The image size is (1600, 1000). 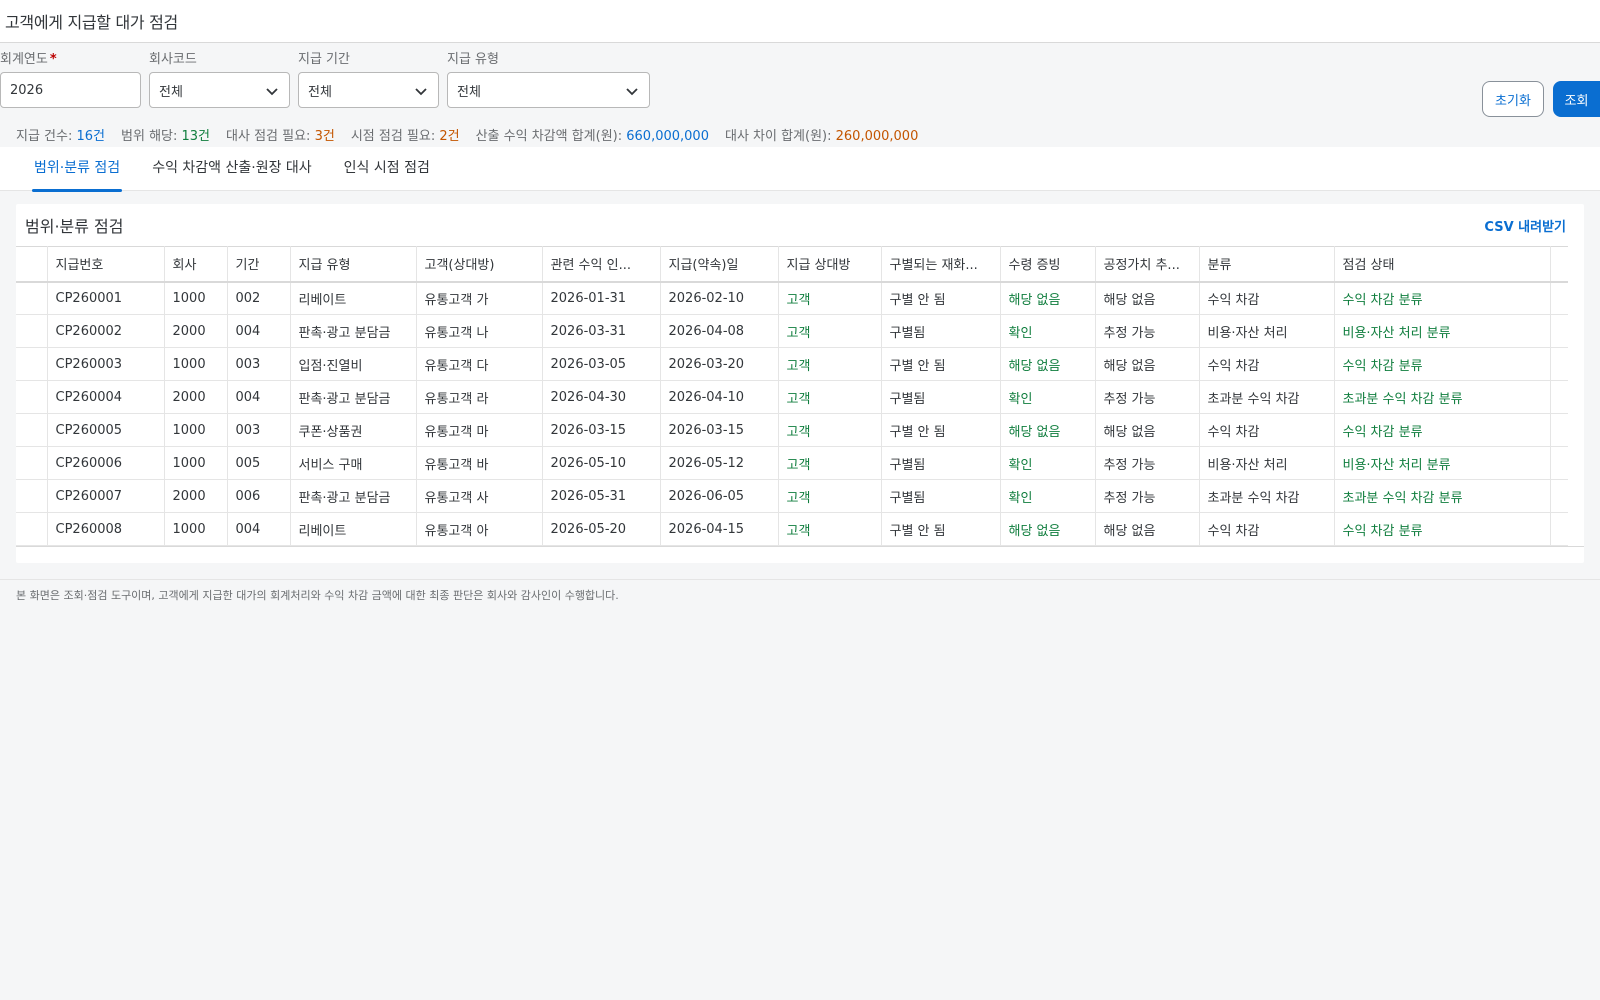 What do you see at coordinates (53, 59) in the screenshot?
I see `required-mark: *` at bounding box center [53, 59].